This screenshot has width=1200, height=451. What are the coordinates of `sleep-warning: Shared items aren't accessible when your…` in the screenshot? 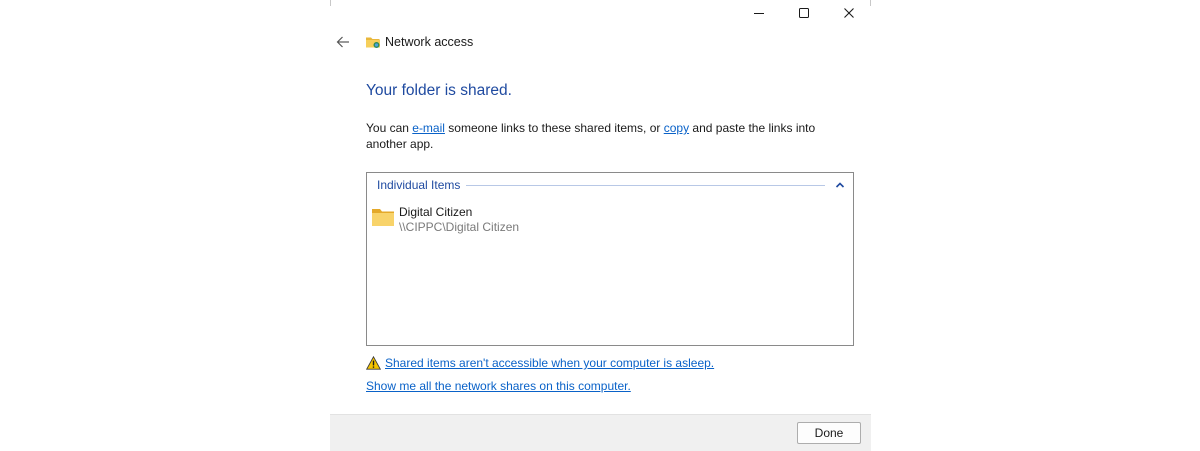 It's located at (540, 363).